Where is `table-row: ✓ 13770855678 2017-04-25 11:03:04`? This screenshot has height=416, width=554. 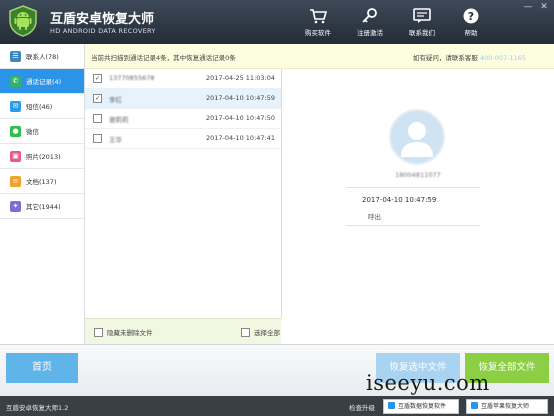 table-row: ✓ 13770855678 2017-04-25 11:03:04 is located at coordinates (183, 79).